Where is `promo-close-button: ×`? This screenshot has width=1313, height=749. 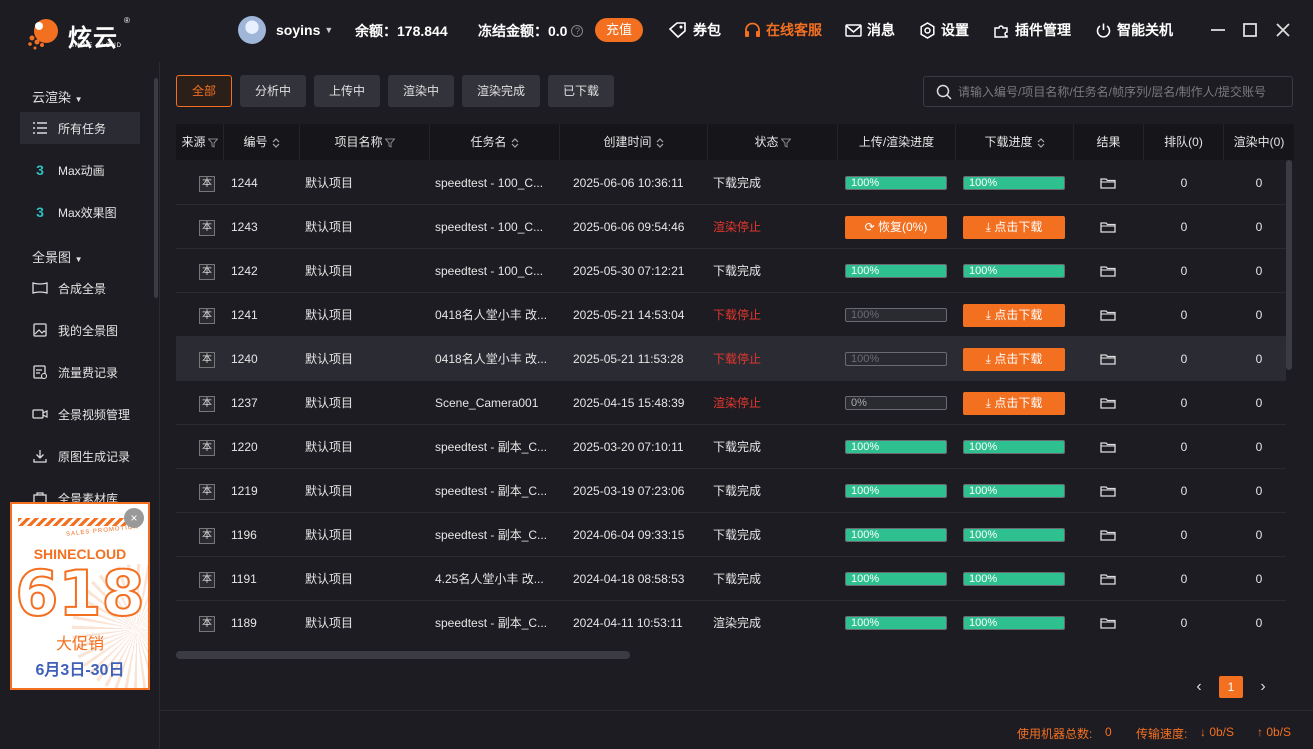
promo-close-button: × is located at coordinates (134, 518).